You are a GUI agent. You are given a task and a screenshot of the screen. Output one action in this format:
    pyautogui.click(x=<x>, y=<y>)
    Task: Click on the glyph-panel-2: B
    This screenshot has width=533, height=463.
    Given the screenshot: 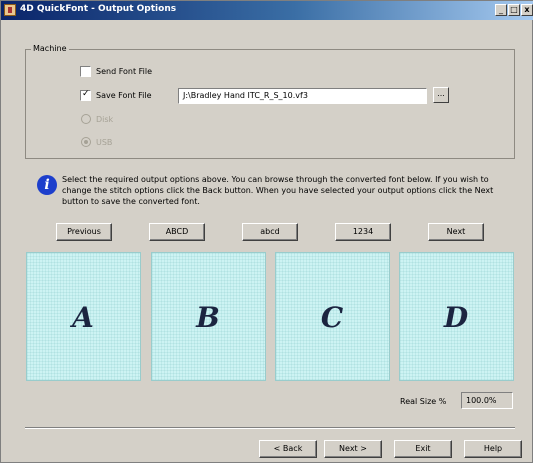 What is the action you would take?
    pyautogui.click(x=208, y=316)
    